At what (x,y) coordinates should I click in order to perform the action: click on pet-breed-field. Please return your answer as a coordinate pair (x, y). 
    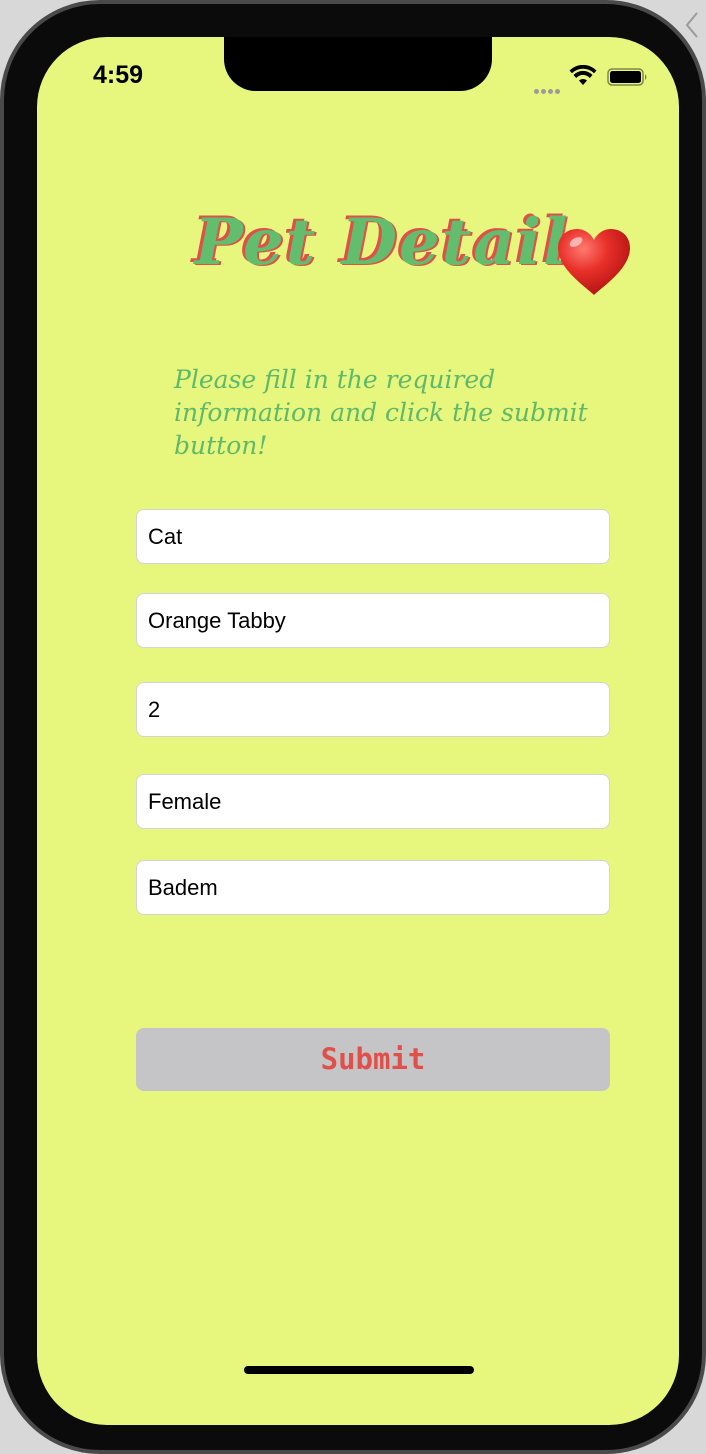
    Looking at the image, I should click on (373, 620).